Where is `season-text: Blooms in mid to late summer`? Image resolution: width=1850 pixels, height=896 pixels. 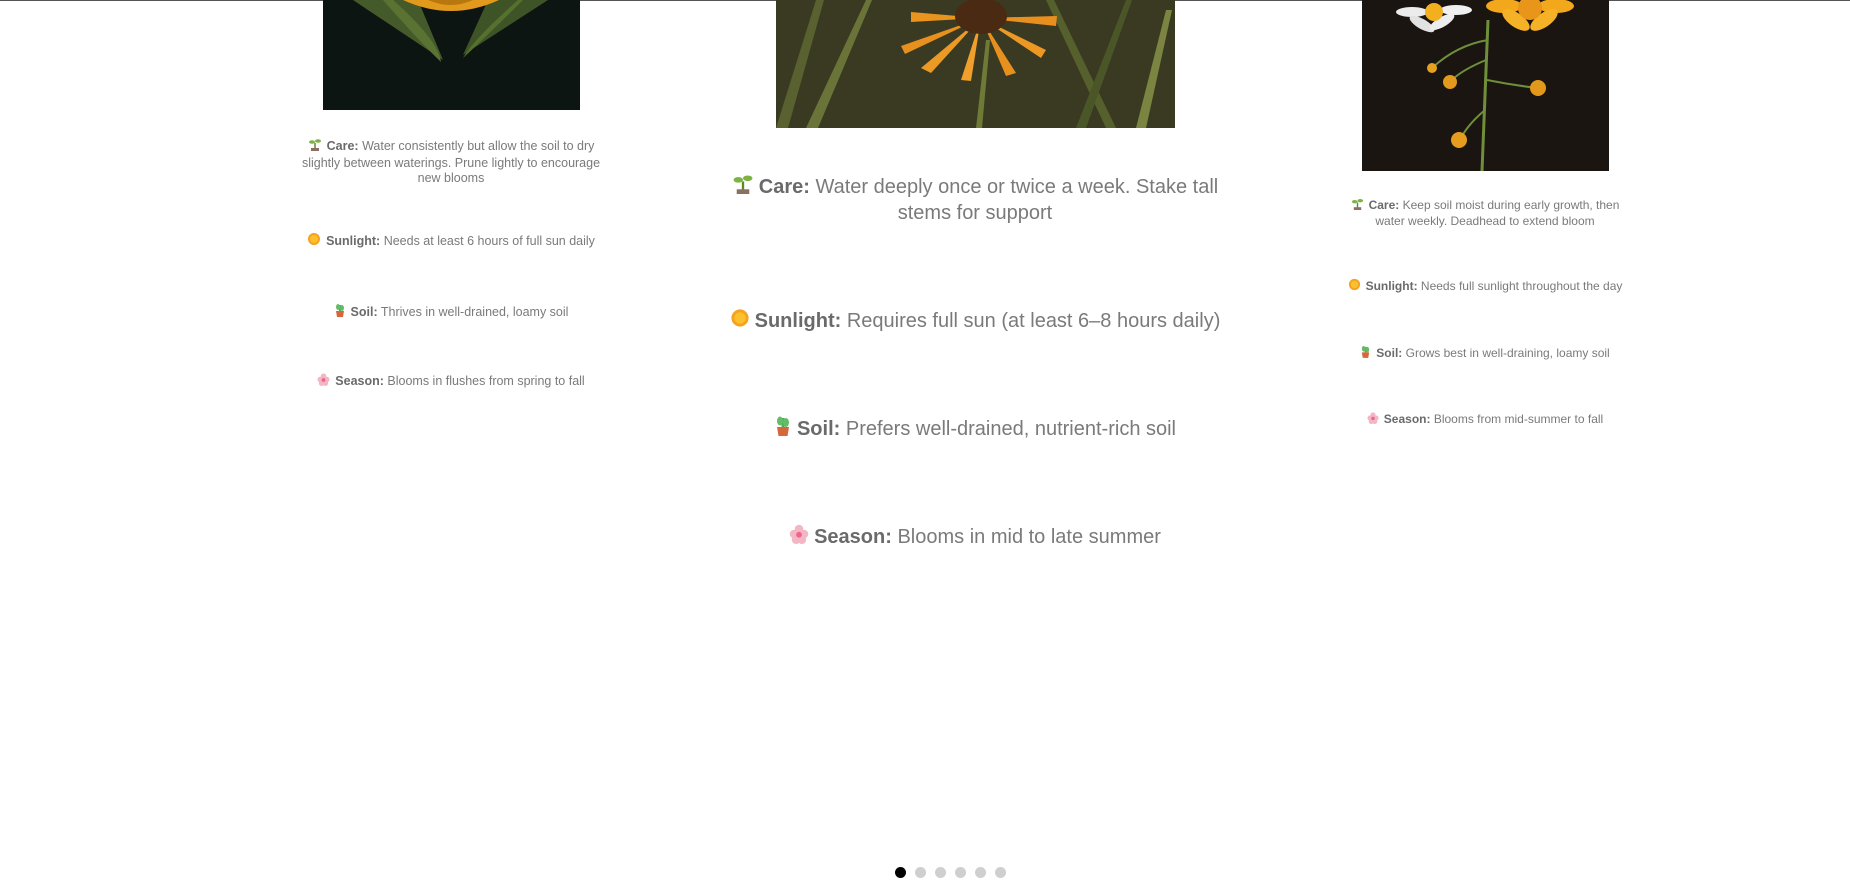 season-text: Blooms in mid to late summer is located at coordinates (1029, 537).